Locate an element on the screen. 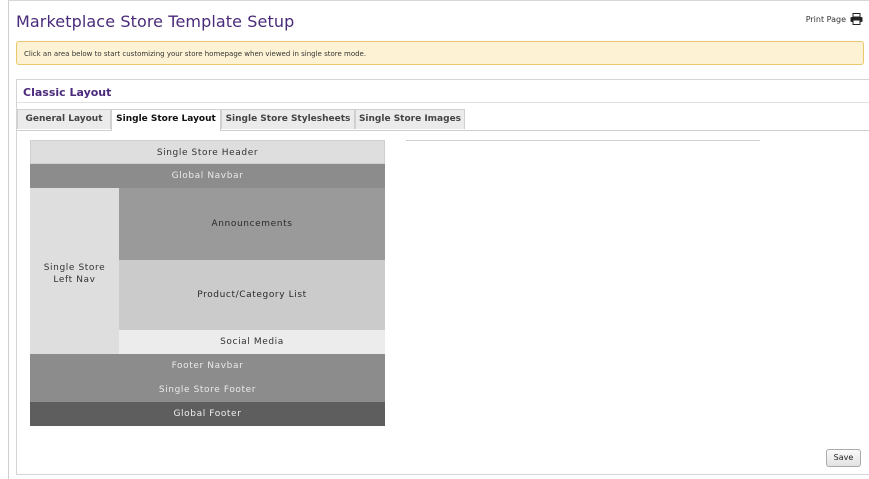  panel-title: Classic Layout is located at coordinates (443, 91).